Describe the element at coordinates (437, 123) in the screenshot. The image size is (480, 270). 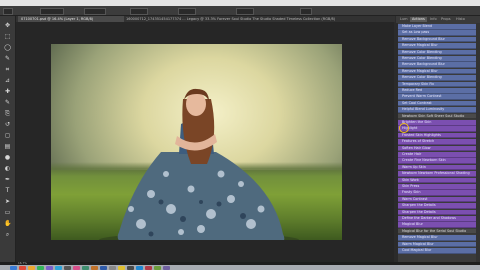
I see `action-item: Brighten the Skin` at that location.